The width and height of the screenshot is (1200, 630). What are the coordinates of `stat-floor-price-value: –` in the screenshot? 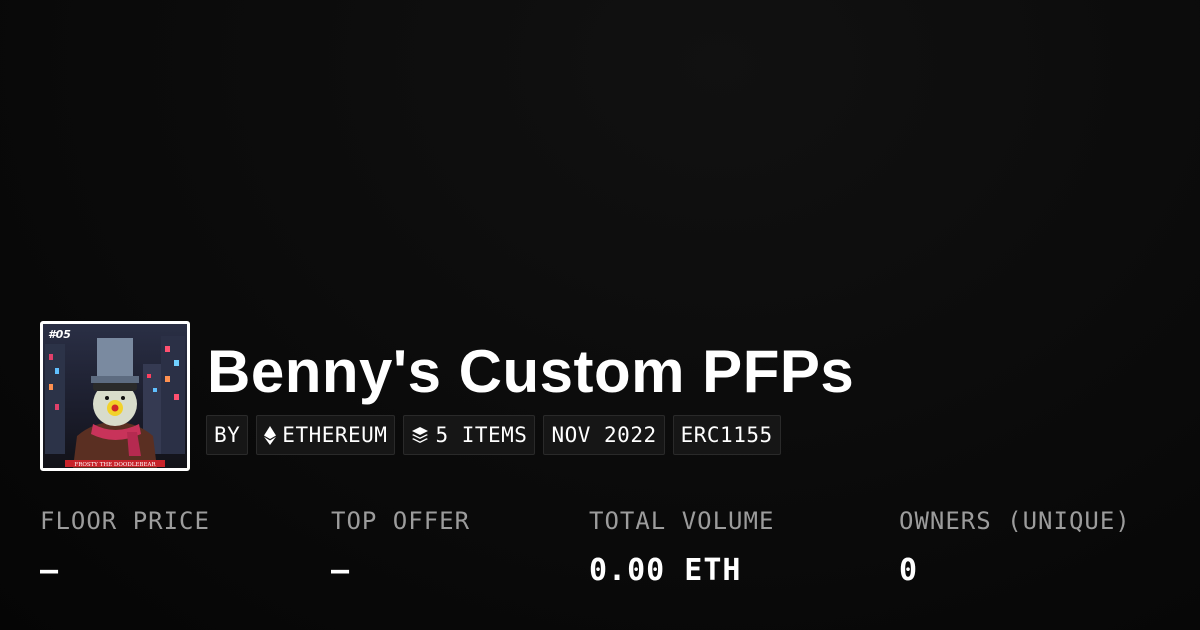 It's located at (50, 570).